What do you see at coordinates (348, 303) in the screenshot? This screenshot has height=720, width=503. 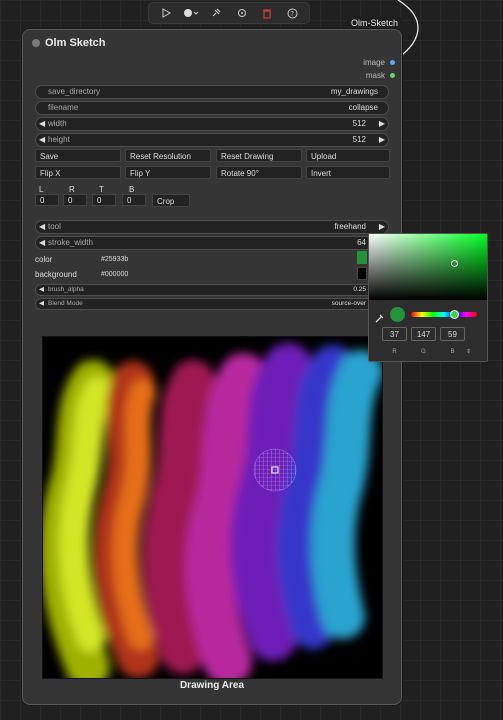 I see `widget-value: source-over` at bounding box center [348, 303].